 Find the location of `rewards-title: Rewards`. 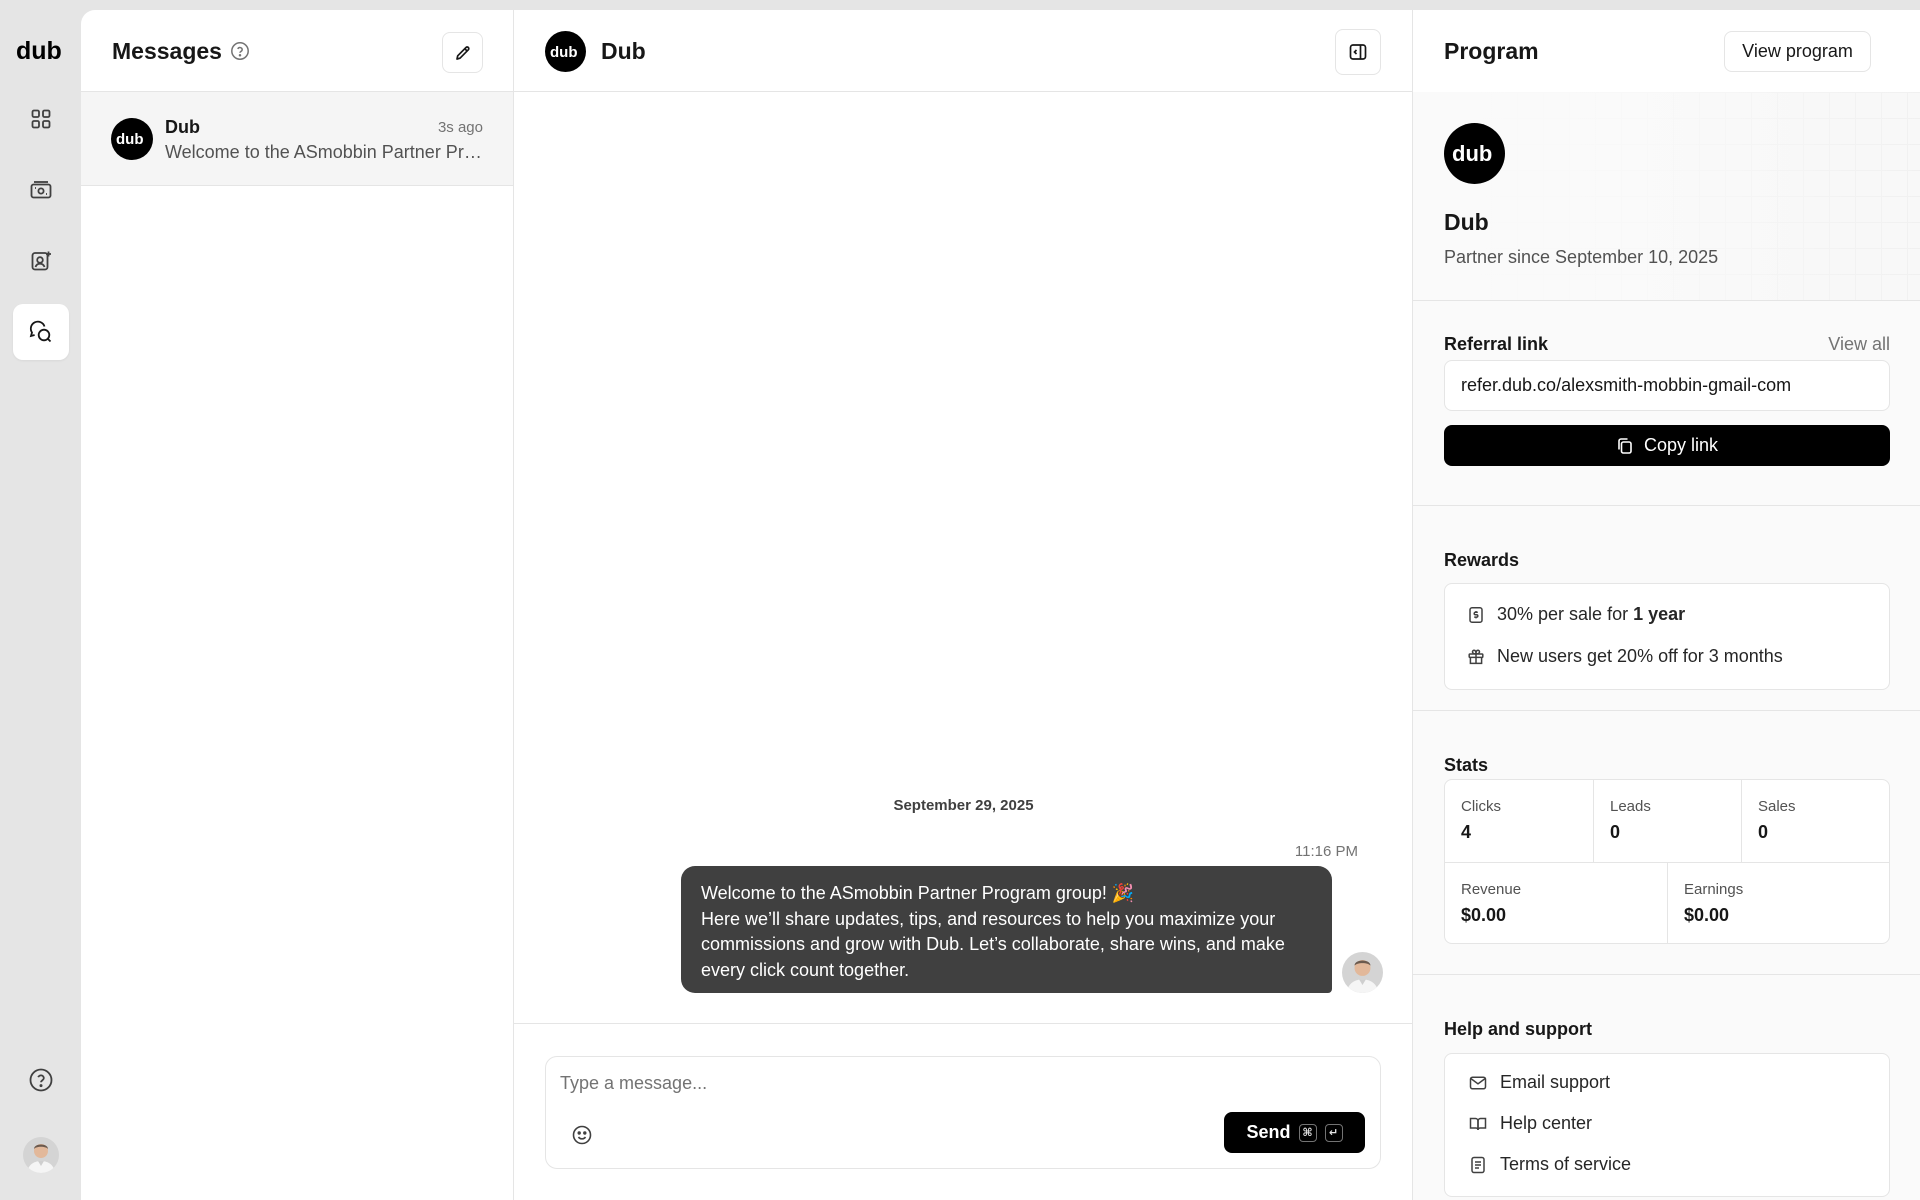

rewards-title: Rewards is located at coordinates (1482, 560).